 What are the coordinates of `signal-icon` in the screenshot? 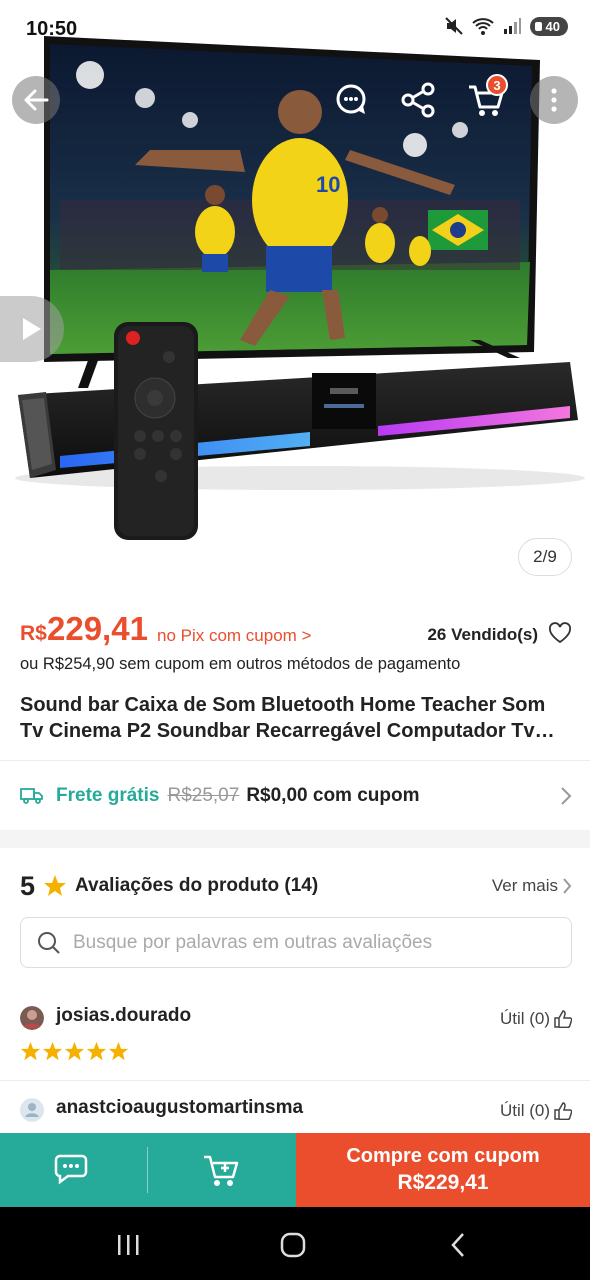 It's located at (512, 26).